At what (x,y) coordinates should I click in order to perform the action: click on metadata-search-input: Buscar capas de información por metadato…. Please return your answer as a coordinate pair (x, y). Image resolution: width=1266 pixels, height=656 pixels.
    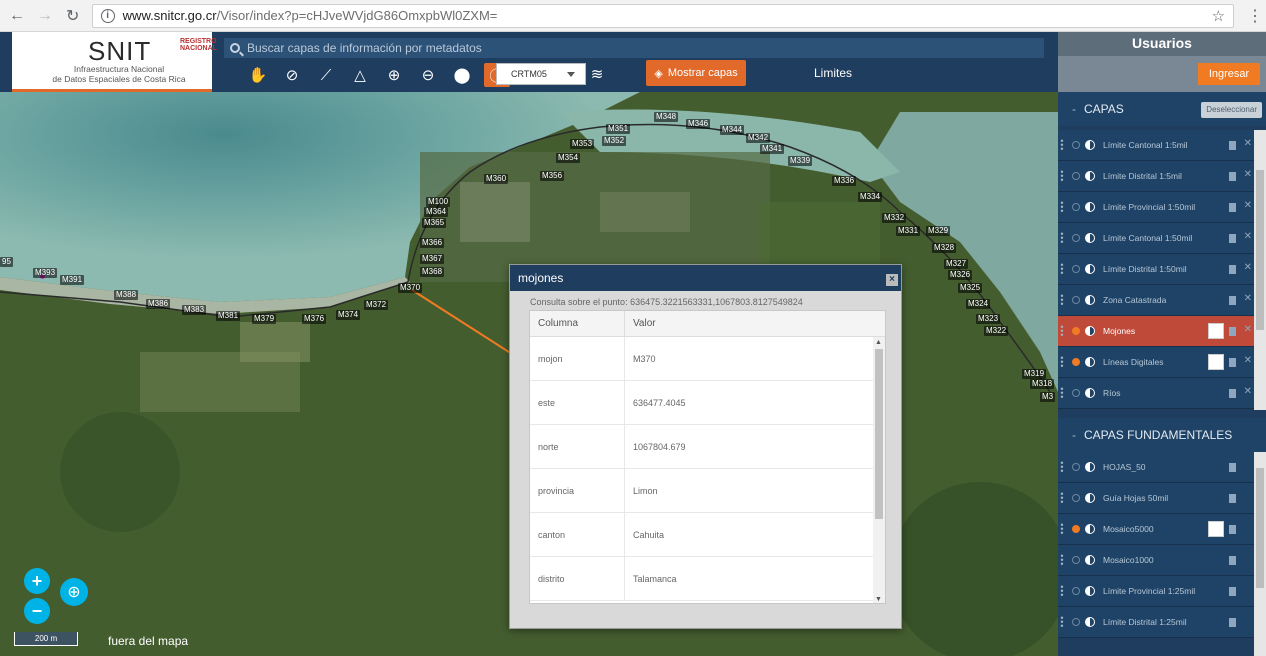
    Looking at the image, I should click on (634, 48).